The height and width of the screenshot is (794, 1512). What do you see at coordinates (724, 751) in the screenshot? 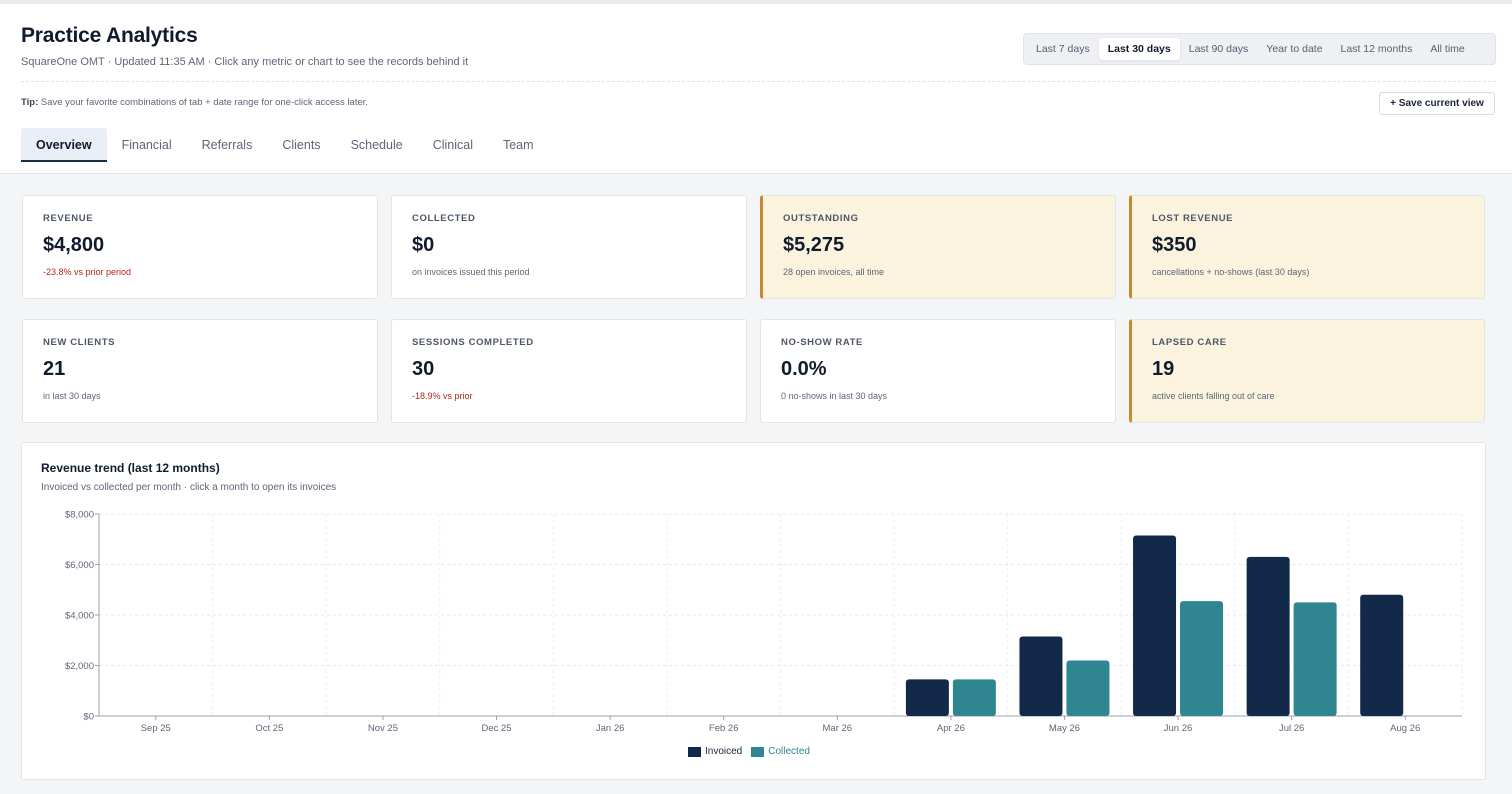
I see `legend-label-invoiced: Invoiced` at bounding box center [724, 751].